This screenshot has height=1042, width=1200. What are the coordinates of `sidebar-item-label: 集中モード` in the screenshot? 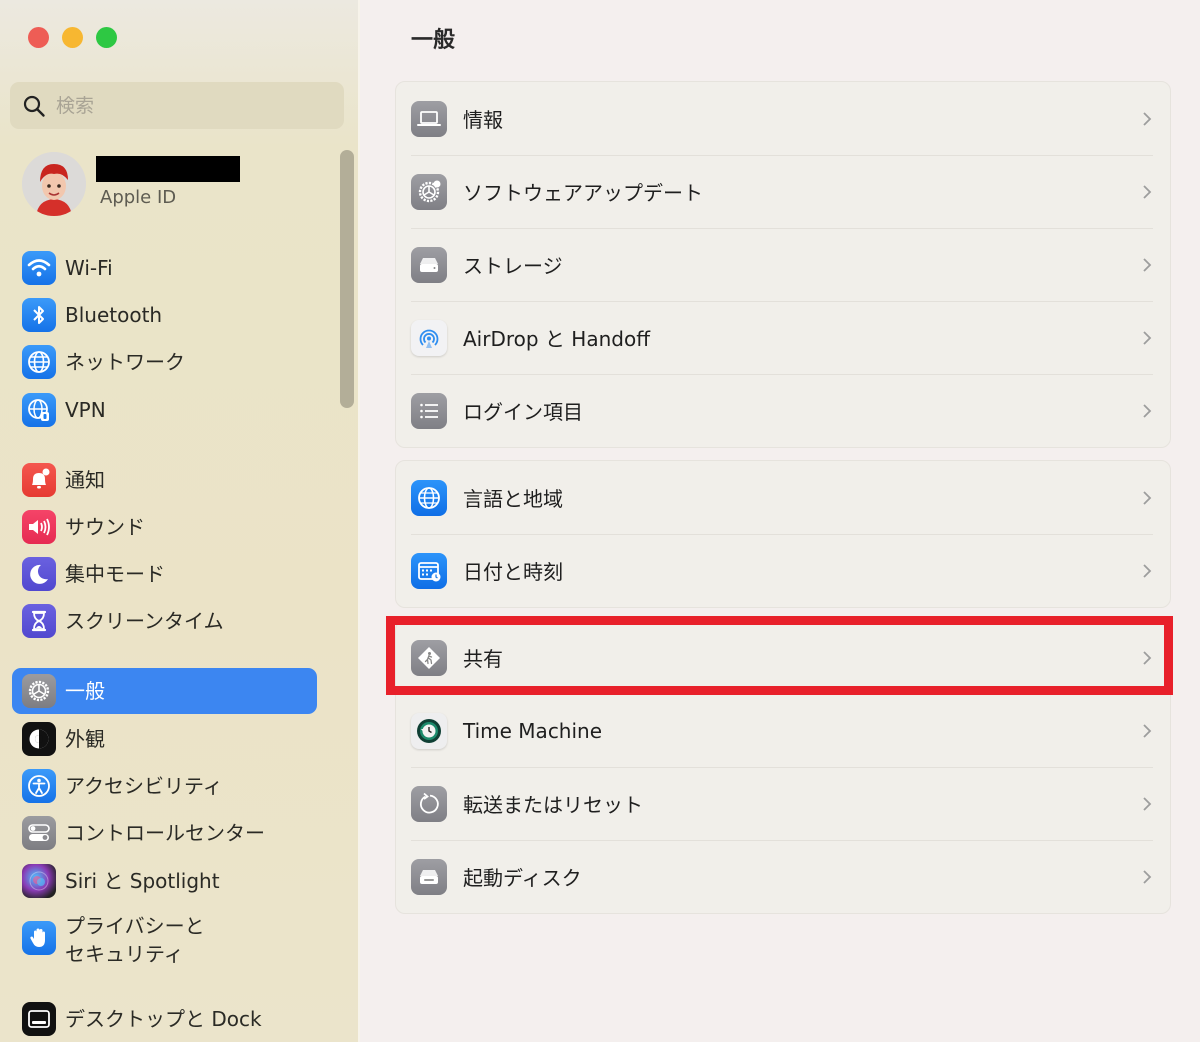 It's located at (115, 574).